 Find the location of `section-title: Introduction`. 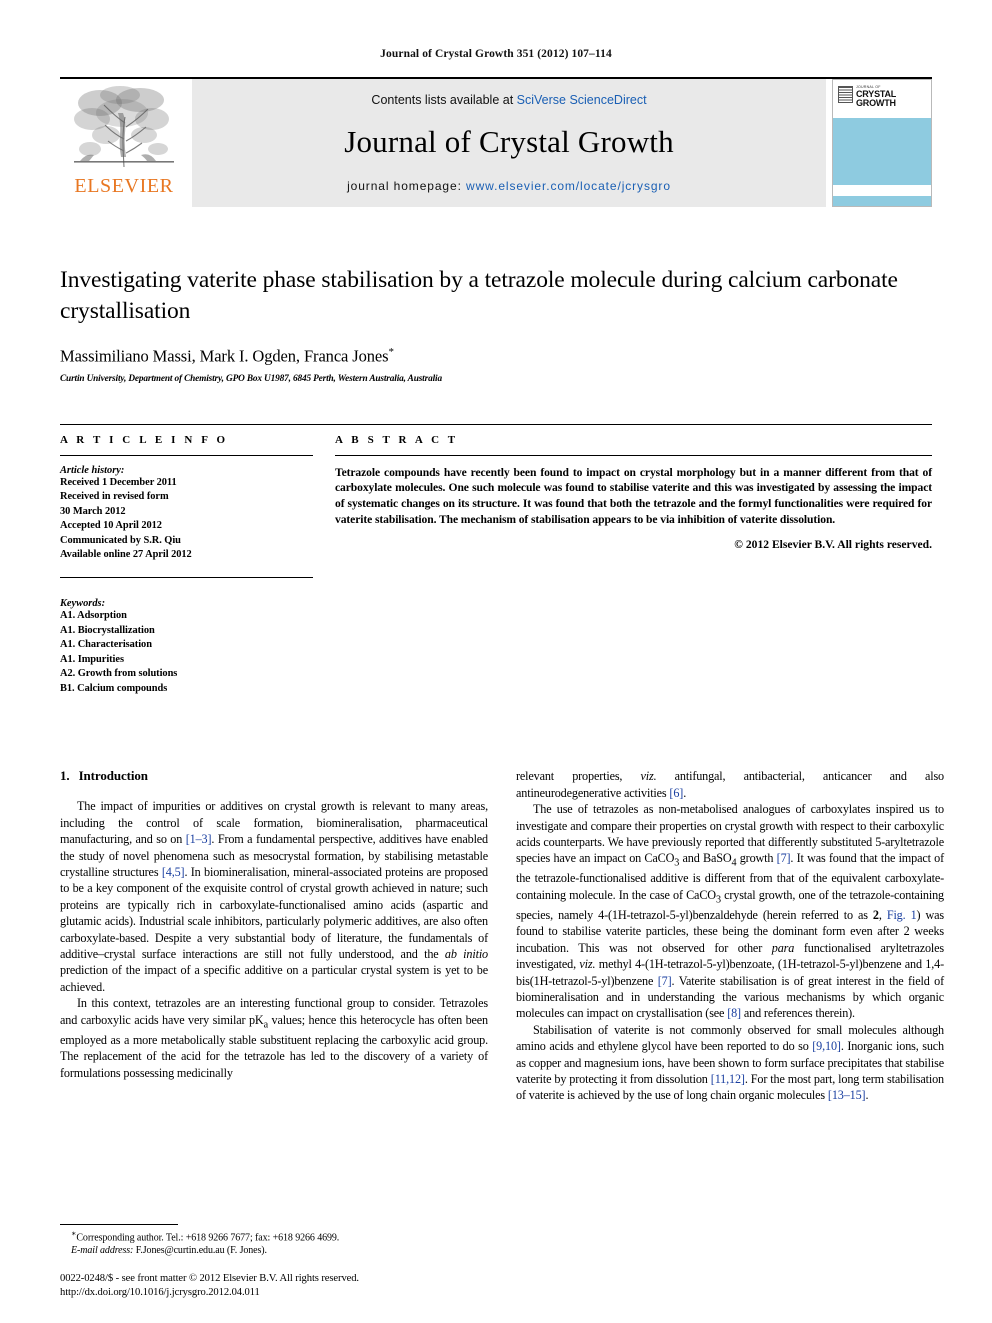

section-title: Introduction is located at coordinates (113, 776).